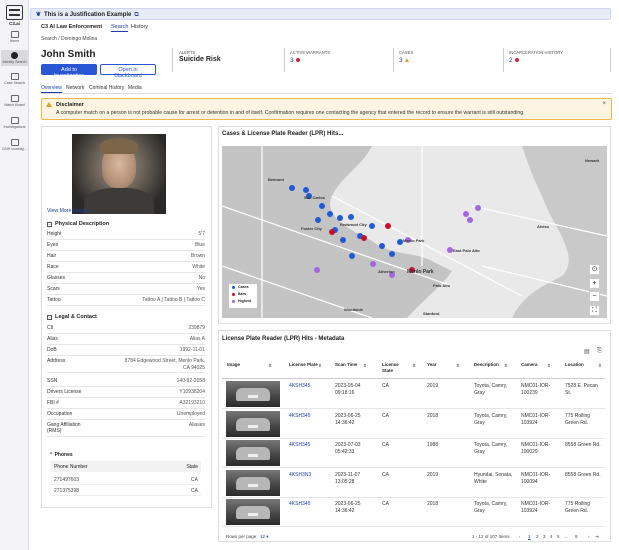 This screenshot has height=550, width=619. What do you see at coordinates (594, 310) in the screenshot?
I see `fullscreen-icon: ⛶` at bounding box center [594, 310].